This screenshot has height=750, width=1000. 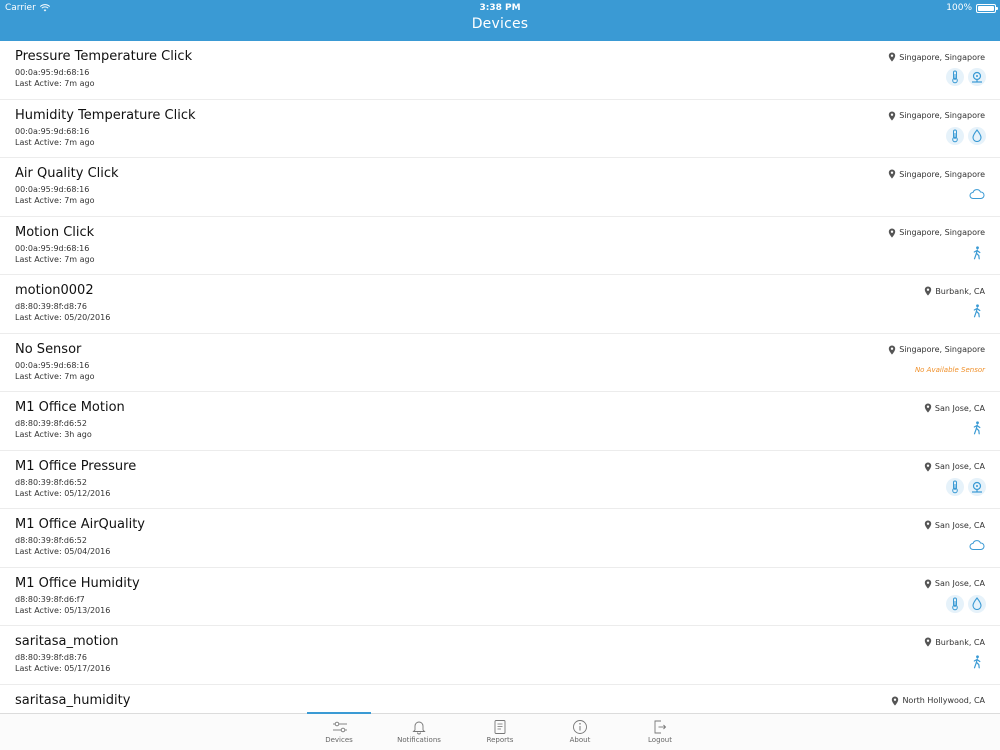 What do you see at coordinates (977, 77) in the screenshot?
I see `pressure-icon` at bounding box center [977, 77].